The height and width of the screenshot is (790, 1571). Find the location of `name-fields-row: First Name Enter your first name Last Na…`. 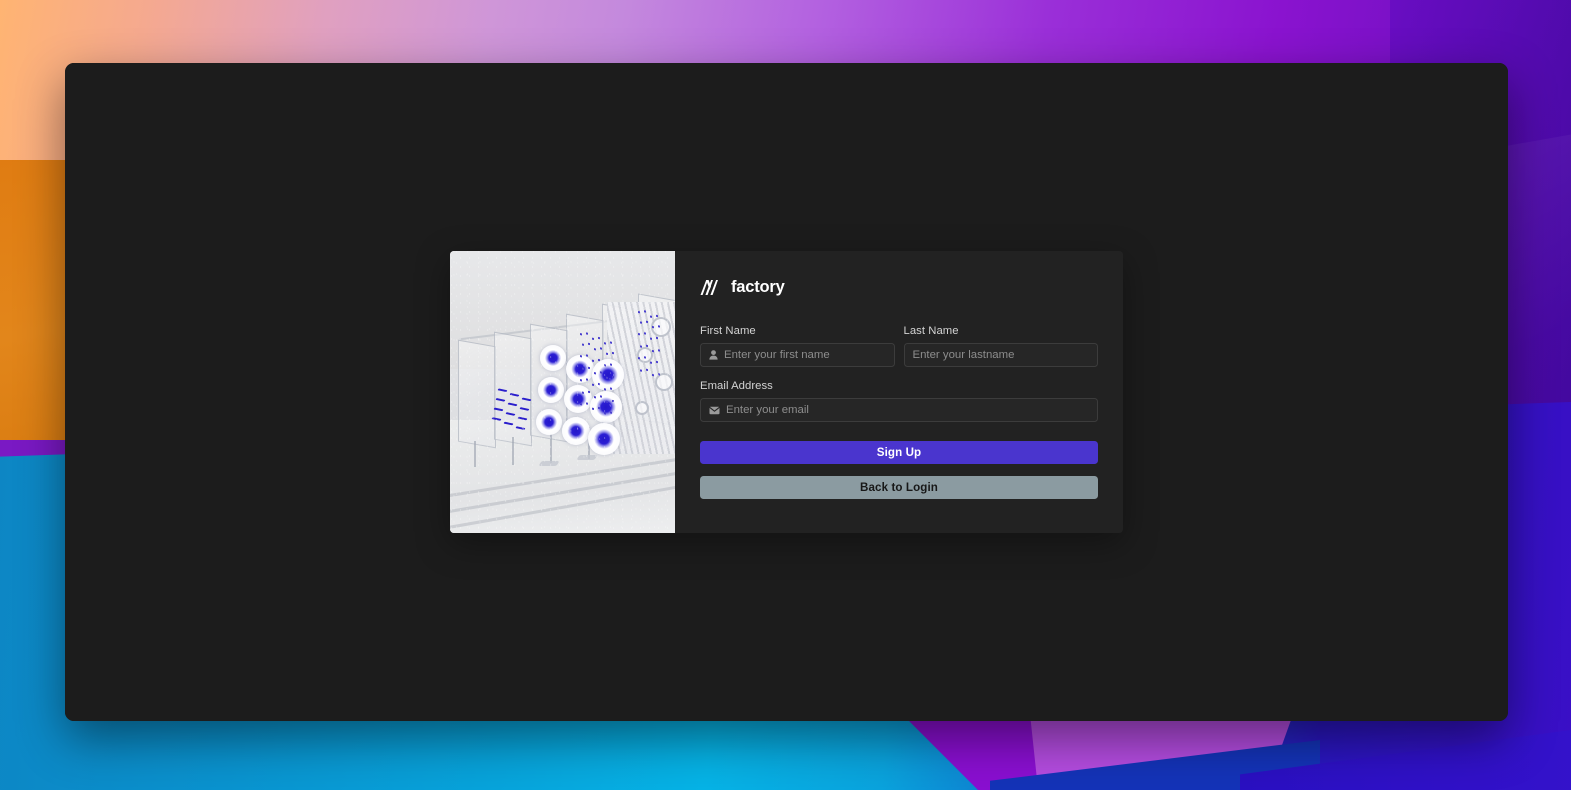

name-fields-row: First Name Enter your first name Last Na… is located at coordinates (899, 346).